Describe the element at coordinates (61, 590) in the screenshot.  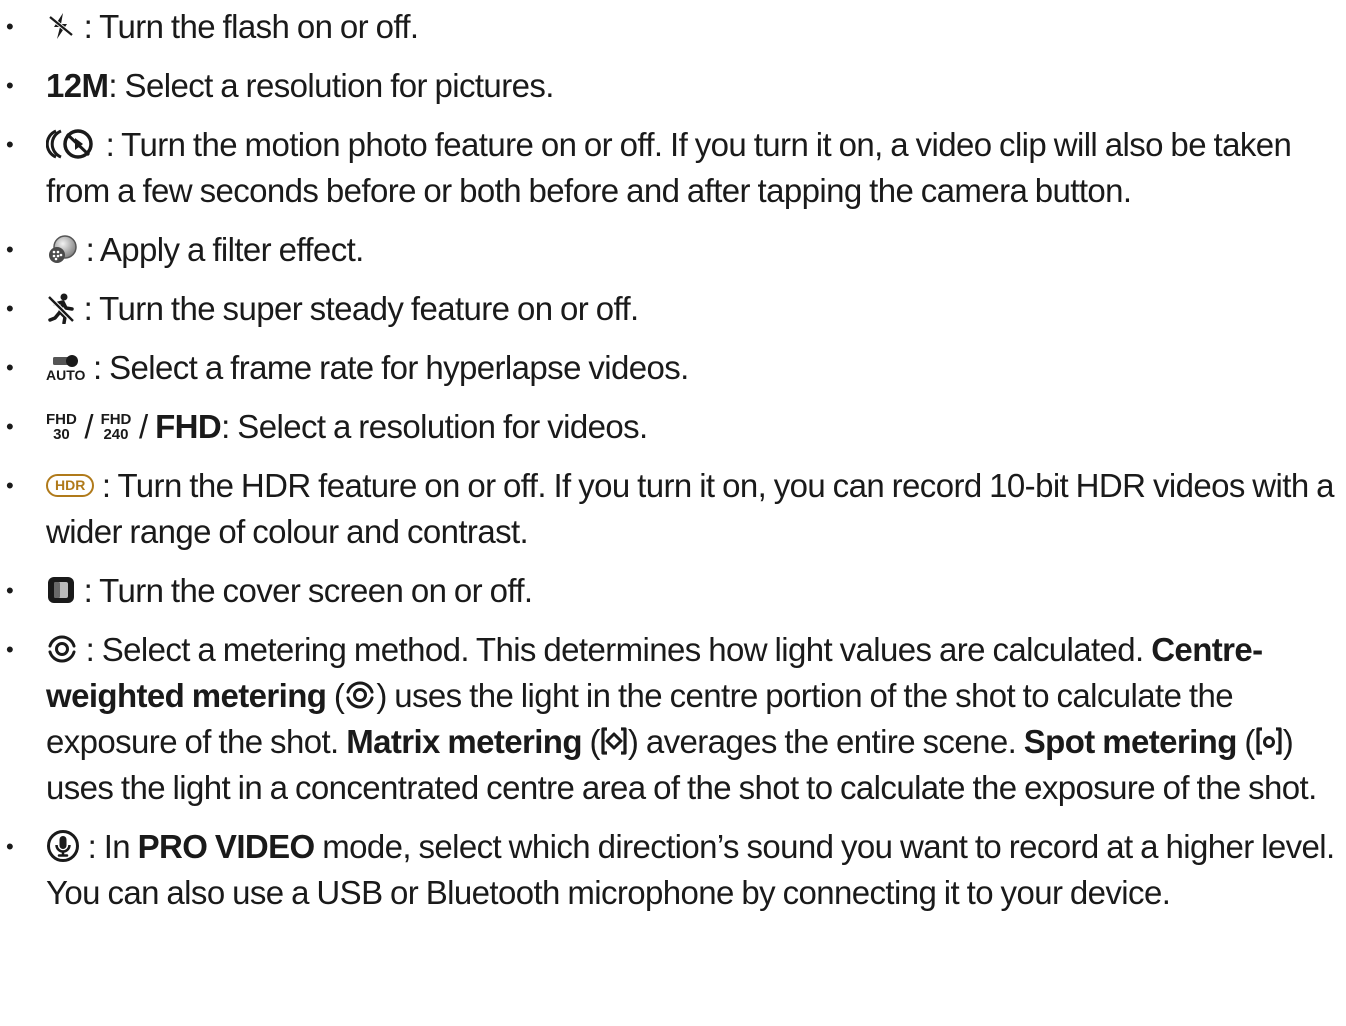
I see `cover-screen-icon` at that location.